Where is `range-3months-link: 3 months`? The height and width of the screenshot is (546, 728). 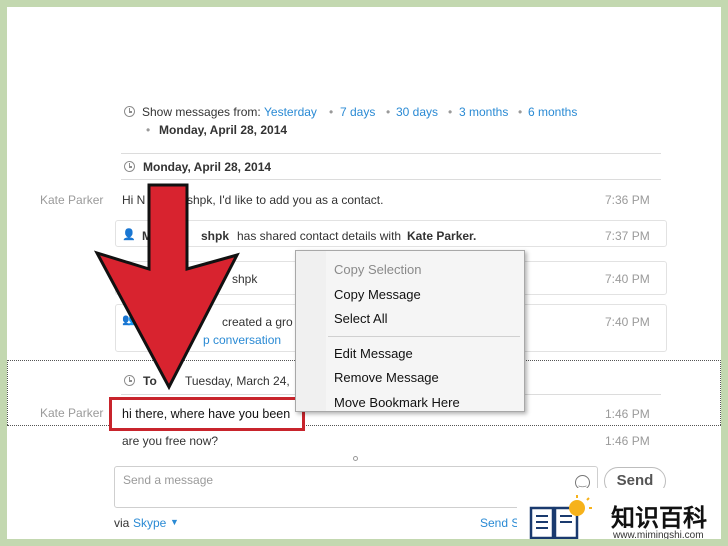 range-3months-link: 3 months is located at coordinates (483, 112).